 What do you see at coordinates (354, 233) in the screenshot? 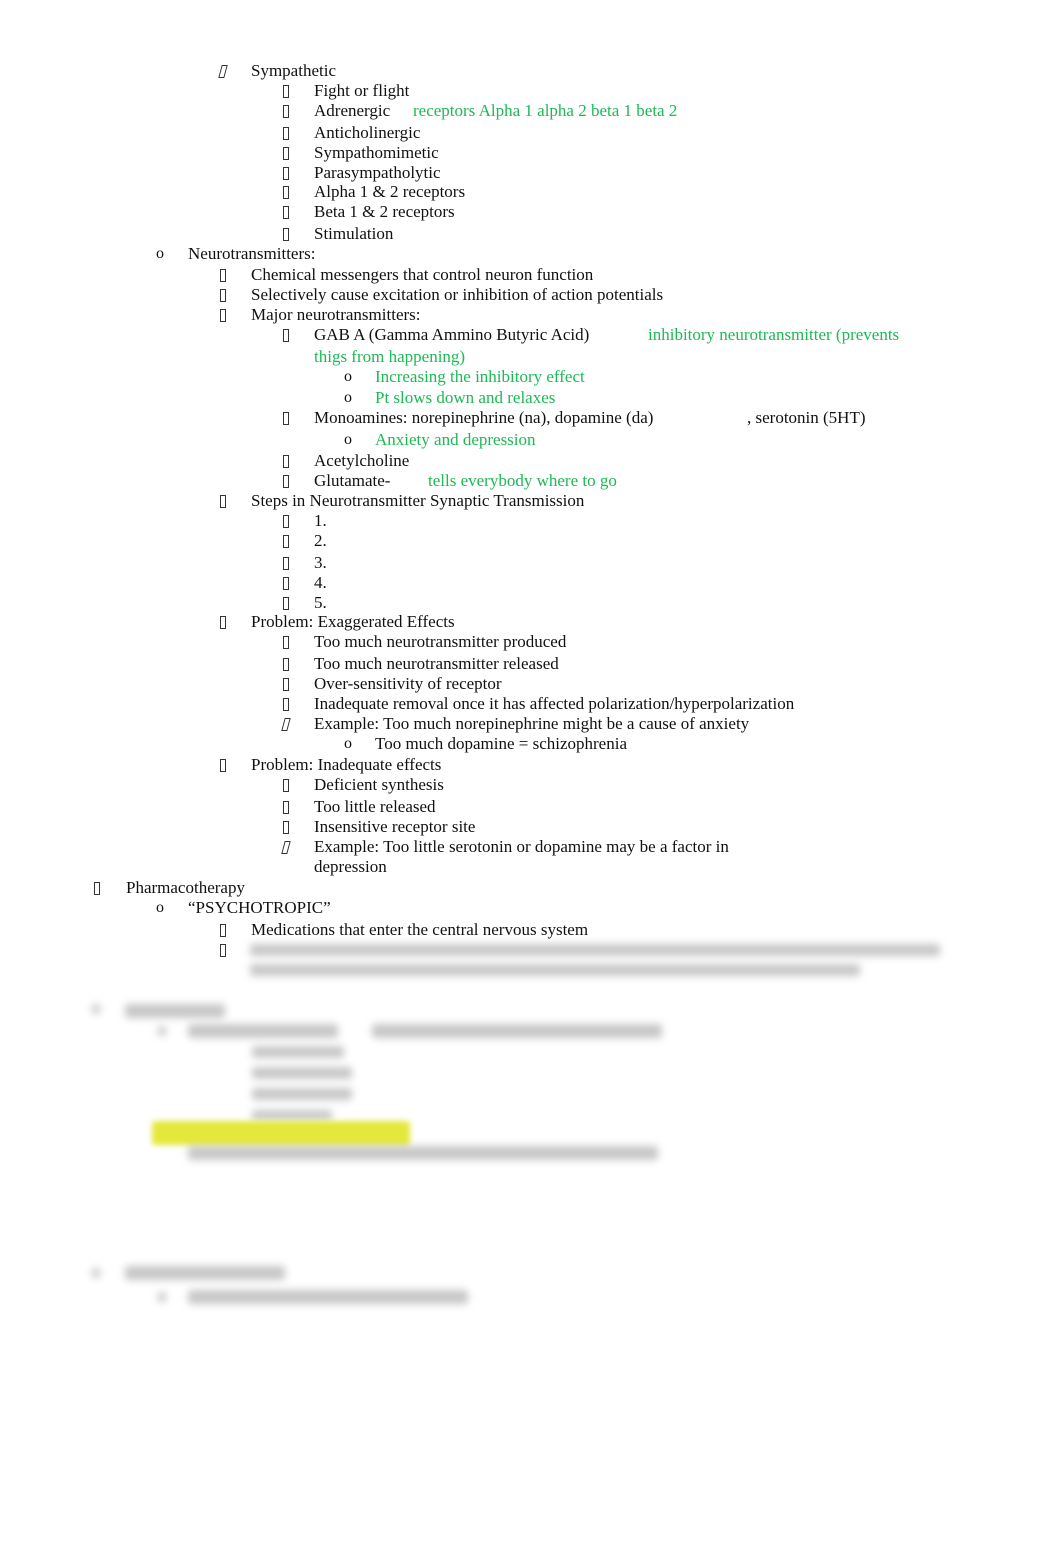
I see `item-text: Stimulation` at bounding box center [354, 233].